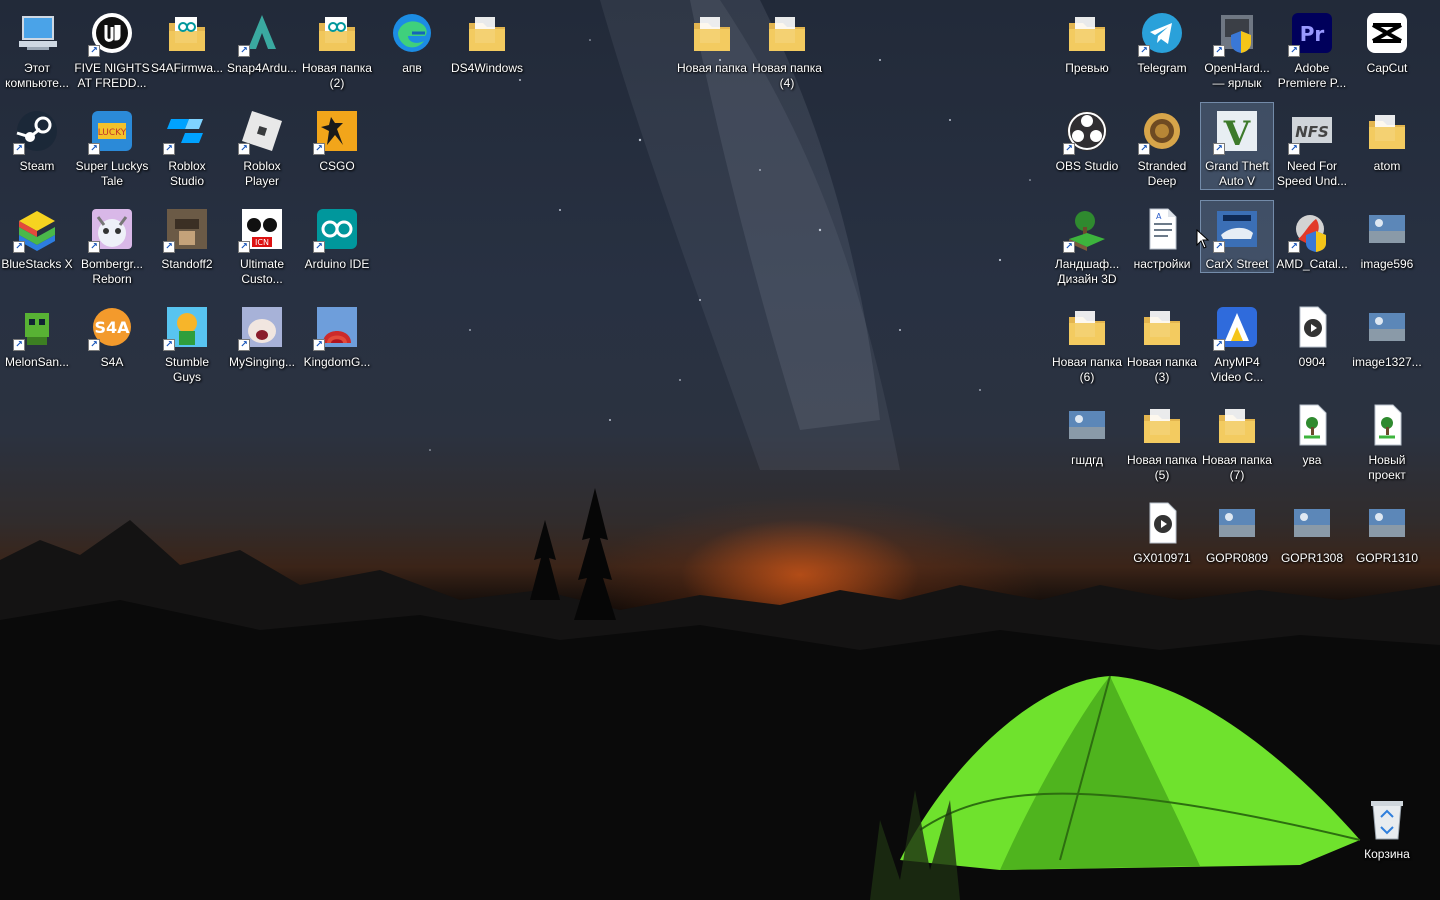 Image resolution: width=1440 pixels, height=900 pixels. What do you see at coordinates (337, 75) in the screenshot?
I see `desktop-icon-label: Новая папка (2)` at bounding box center [337, 75].